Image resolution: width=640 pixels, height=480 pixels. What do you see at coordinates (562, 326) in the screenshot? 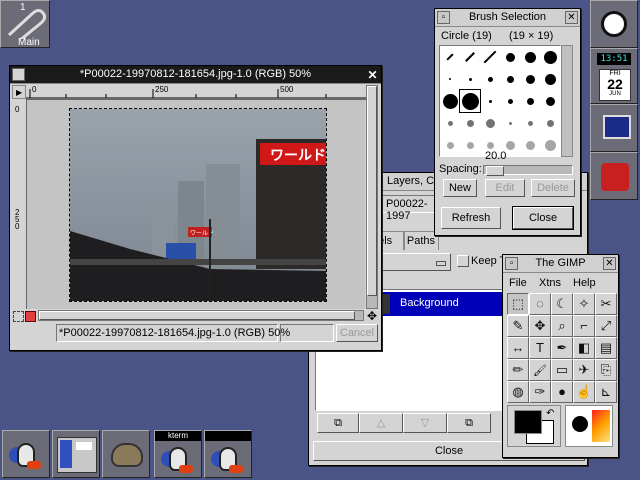
I see `zoom-tool-button: ⌕` at bounding box center [562, 326].